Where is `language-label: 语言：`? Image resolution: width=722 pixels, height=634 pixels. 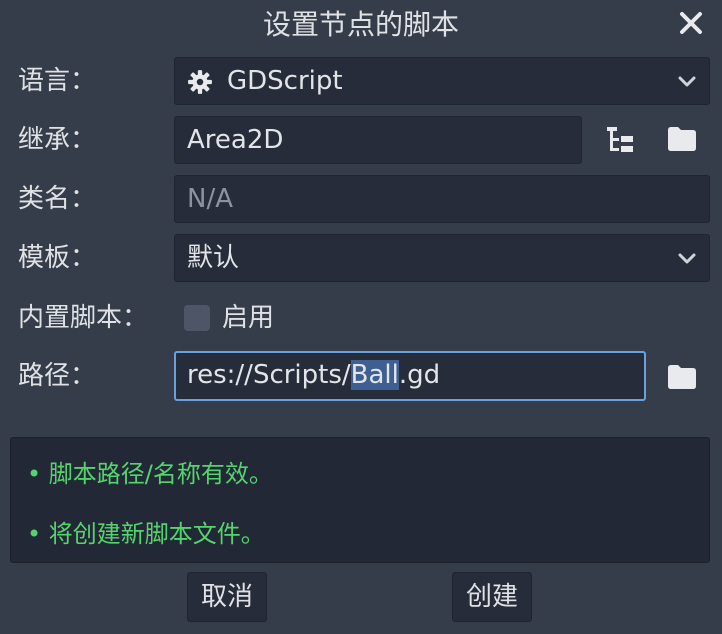
language-label: 语言： is located at coordinates (57, 81).